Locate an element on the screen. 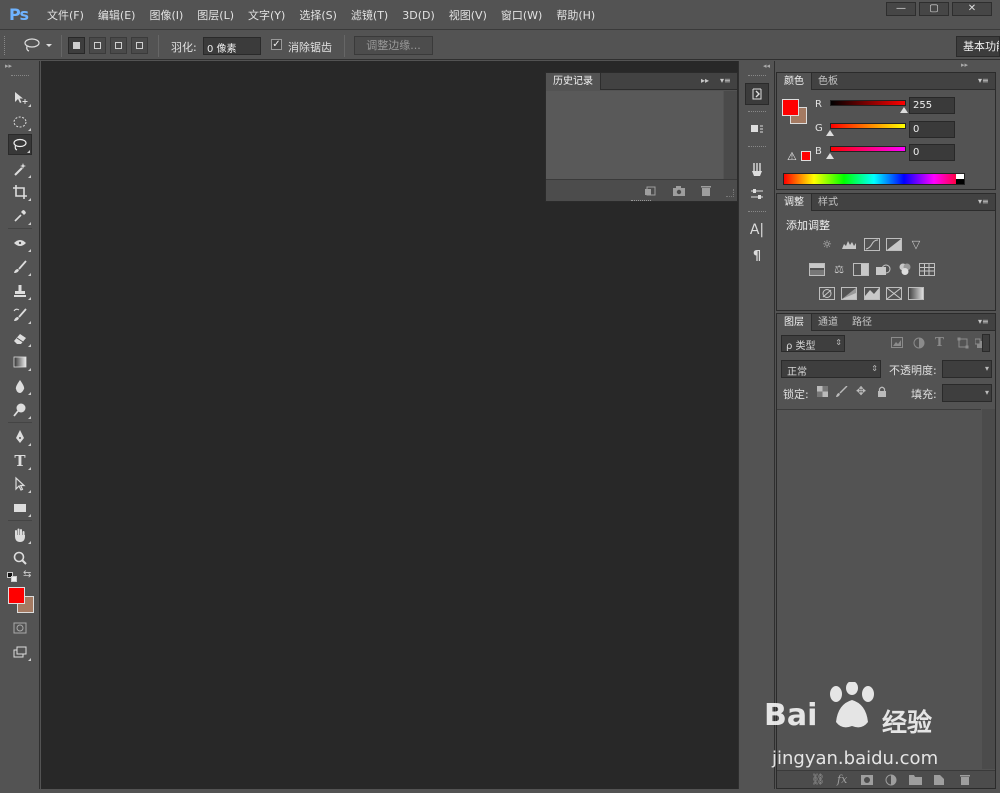 The image size is (1000, 793). healing-tool is located at coordinates (20, 242).